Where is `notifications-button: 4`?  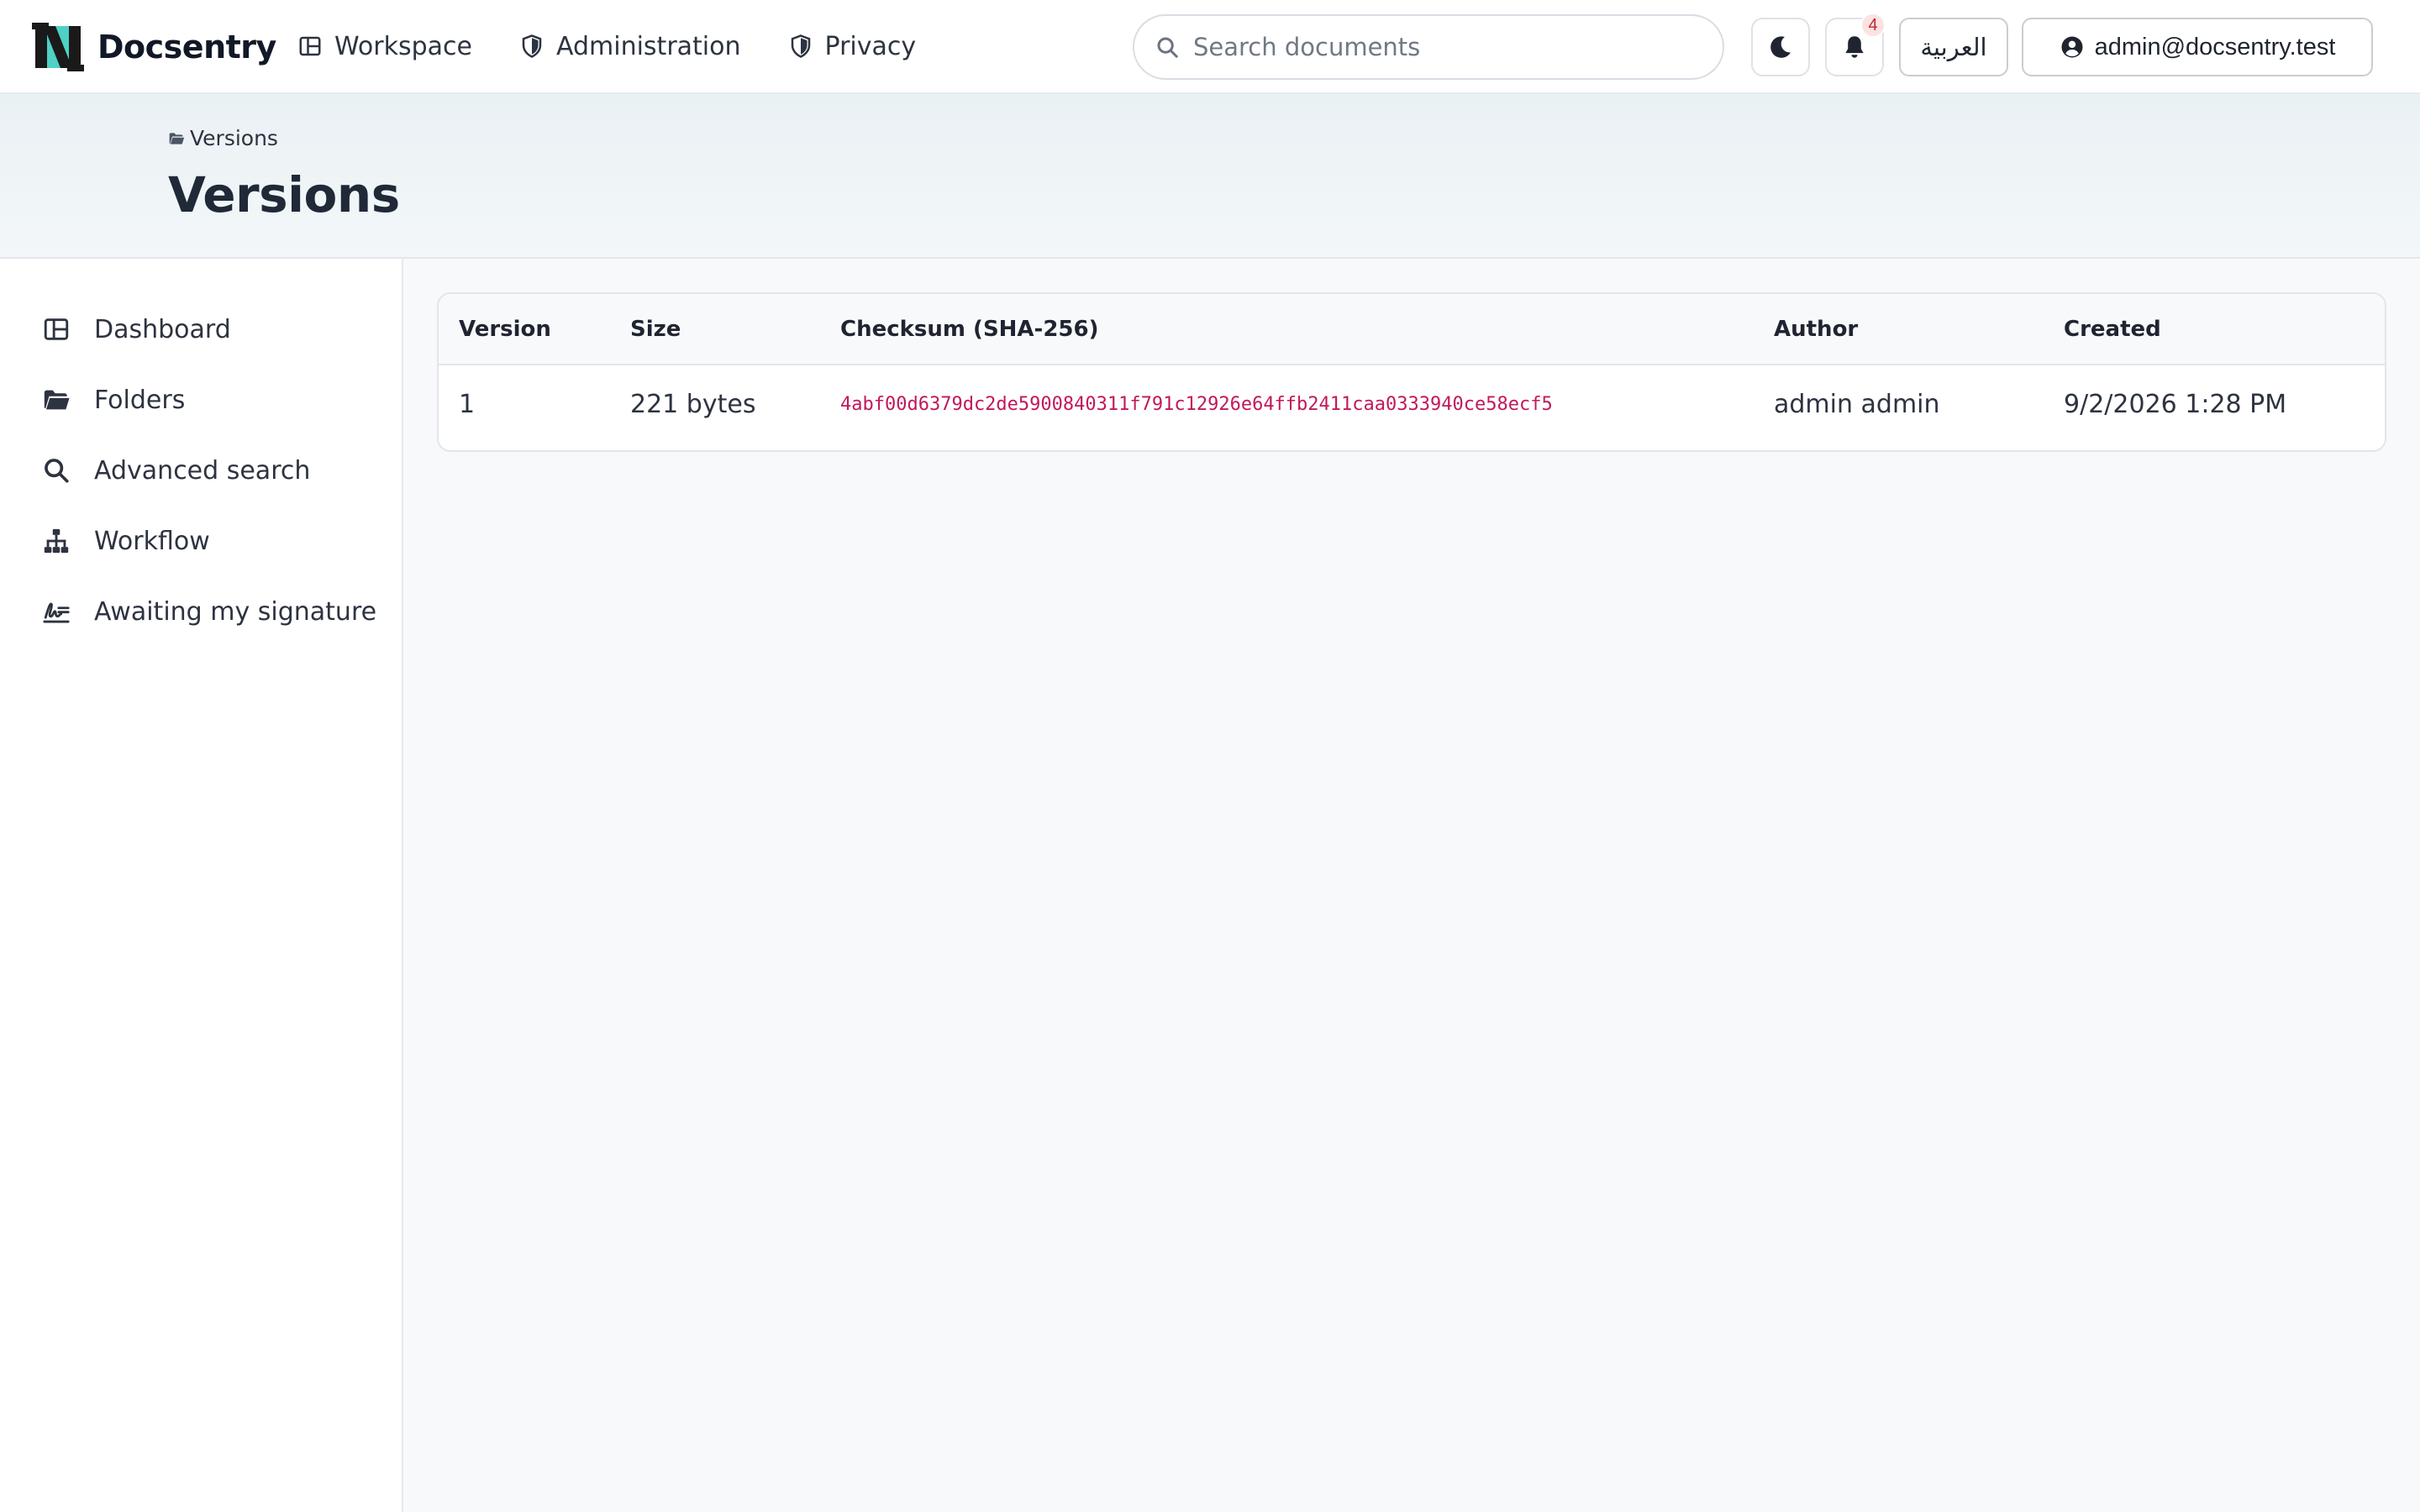
notifications-button: 4 is located at coordinates (1856, 44).